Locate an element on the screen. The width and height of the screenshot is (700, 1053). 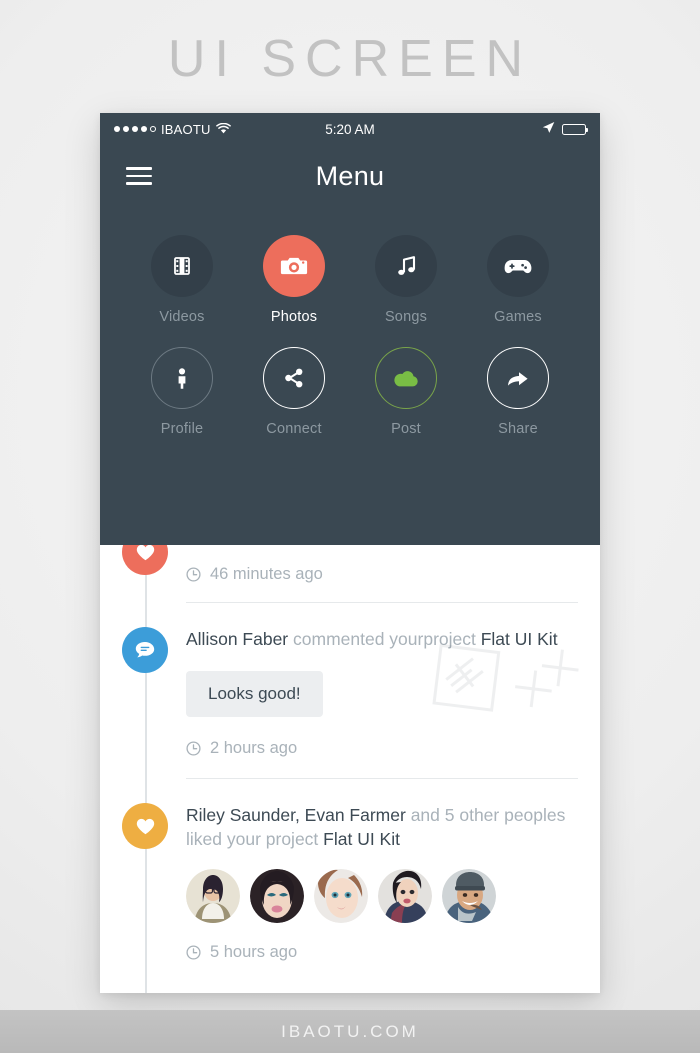
feed-item-like-top: 46 minutes ago is located at coordinates (350, 573).